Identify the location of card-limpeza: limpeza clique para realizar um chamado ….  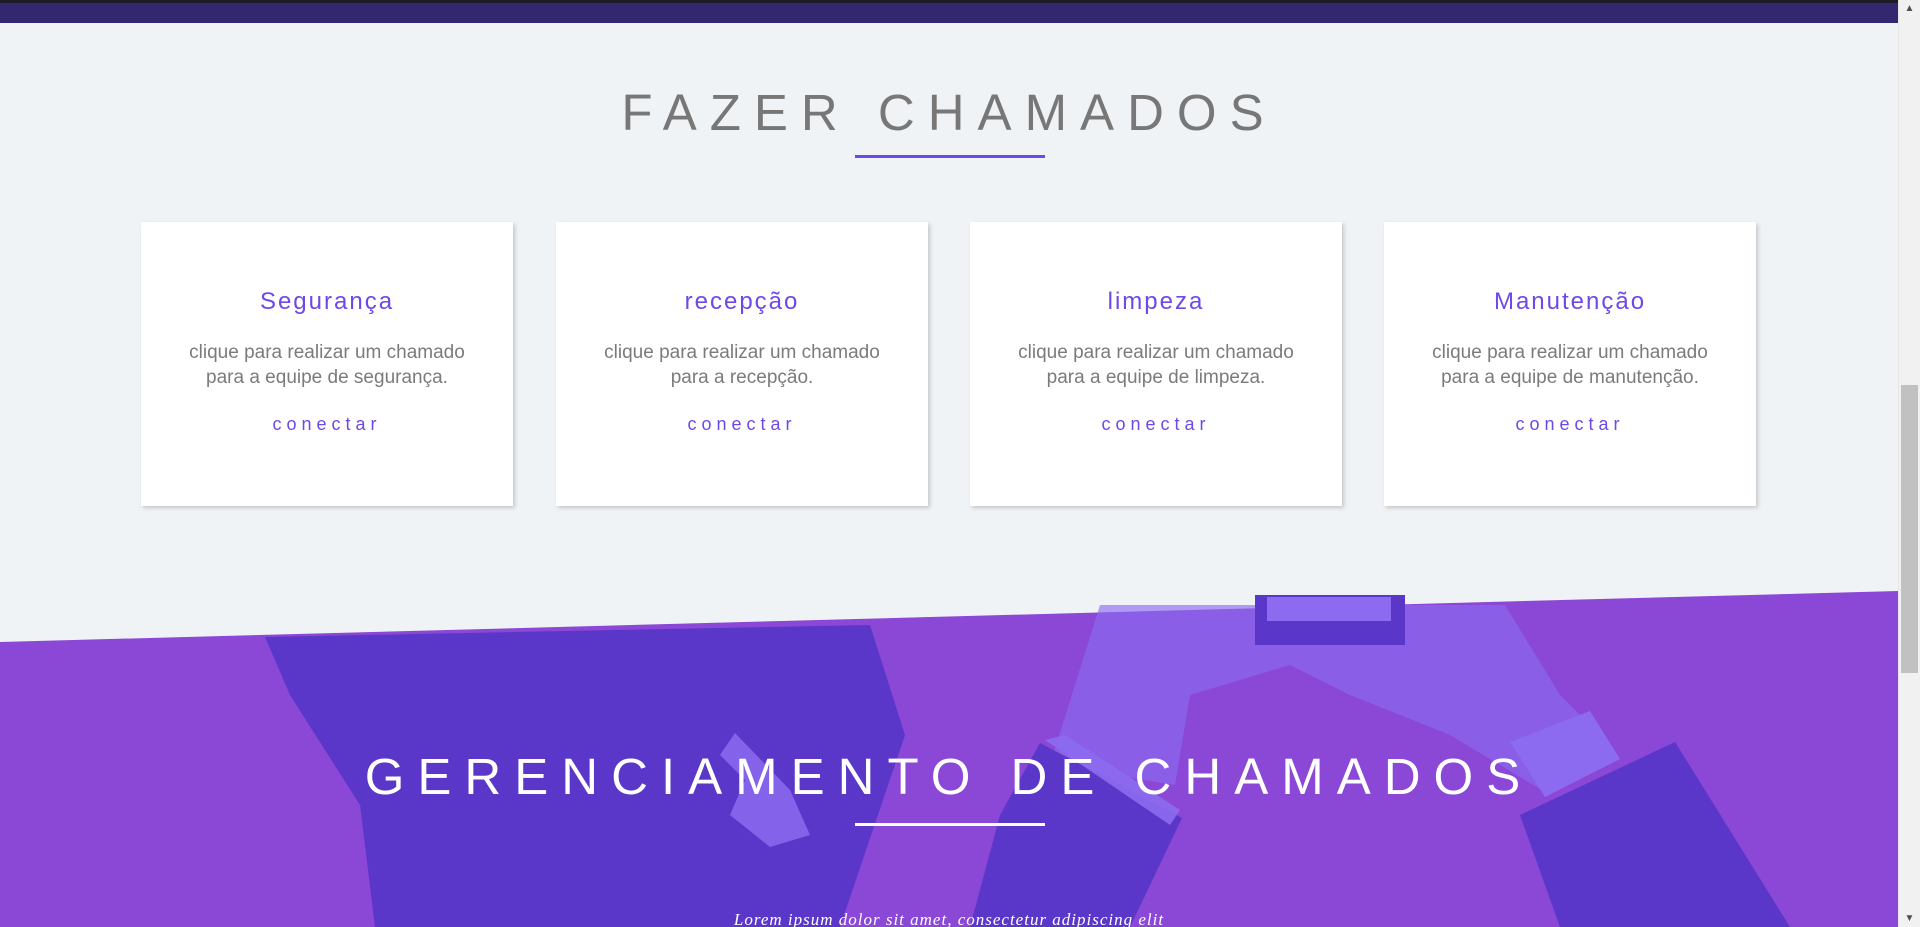
(1156, 364).